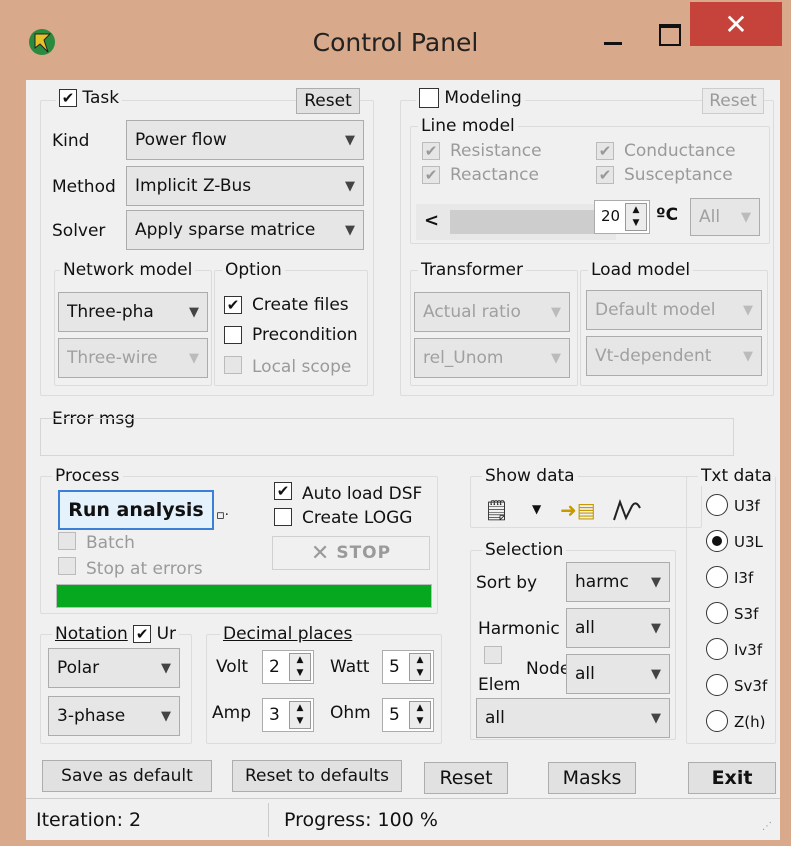 This screenshot has width=791, height=846. I want to click on elem-checkbox, so click(493, 655).